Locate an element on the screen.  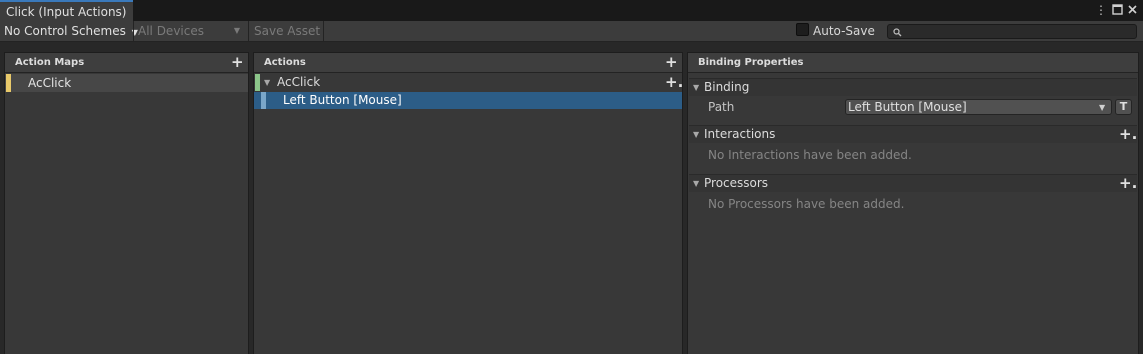
action-row: ▼ AcClick +. is located at coordinates (468, 82).